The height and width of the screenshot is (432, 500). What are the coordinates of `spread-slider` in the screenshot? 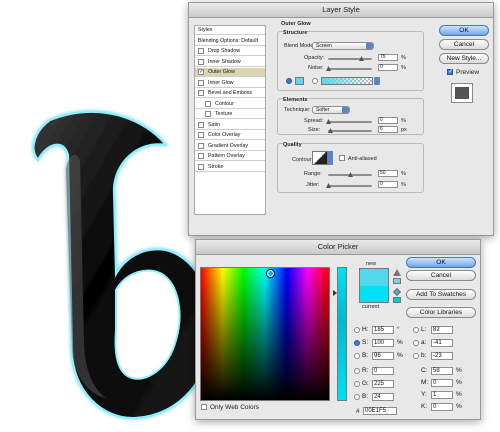 It's located at (349, 121).